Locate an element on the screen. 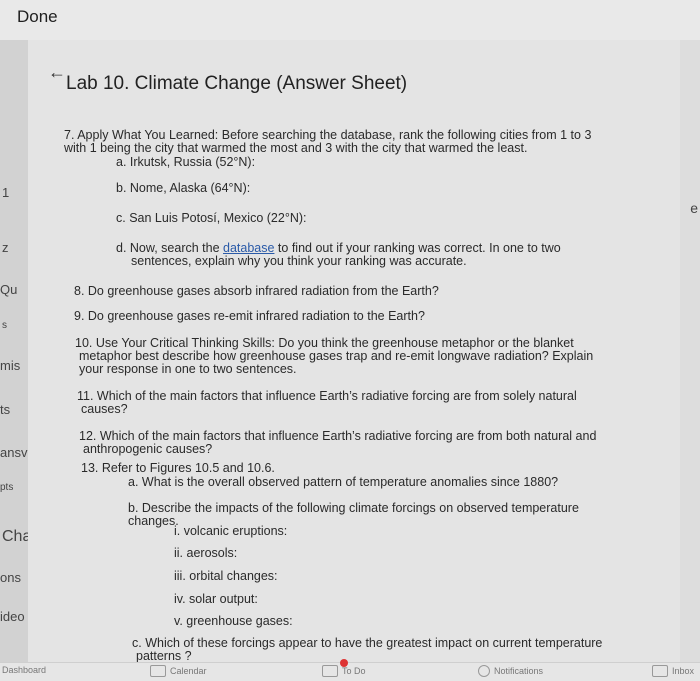 The height and width of the screenshot is (681, 700). nav-dashboard-label: Dashboard is located at coordinates (24, 670).